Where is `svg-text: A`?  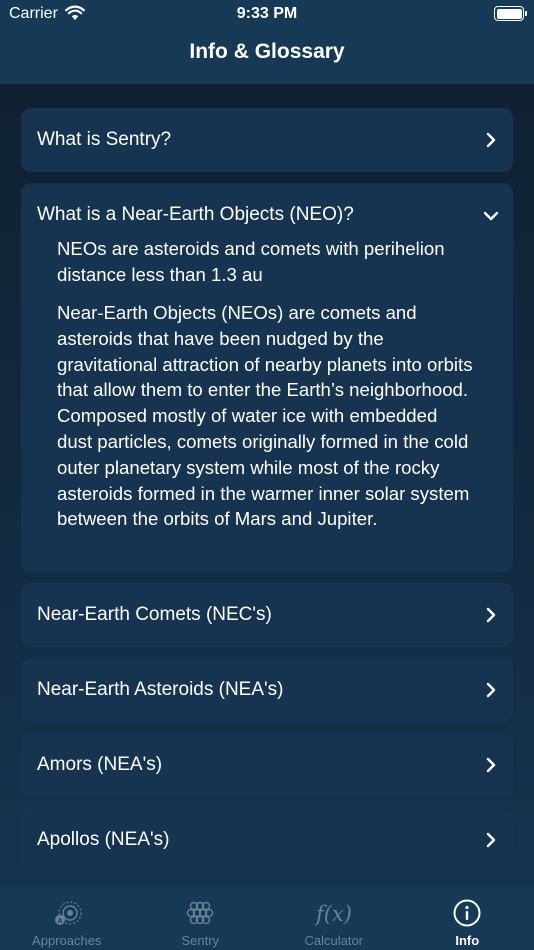 svg-text: A is located at coordinates (59, 921).